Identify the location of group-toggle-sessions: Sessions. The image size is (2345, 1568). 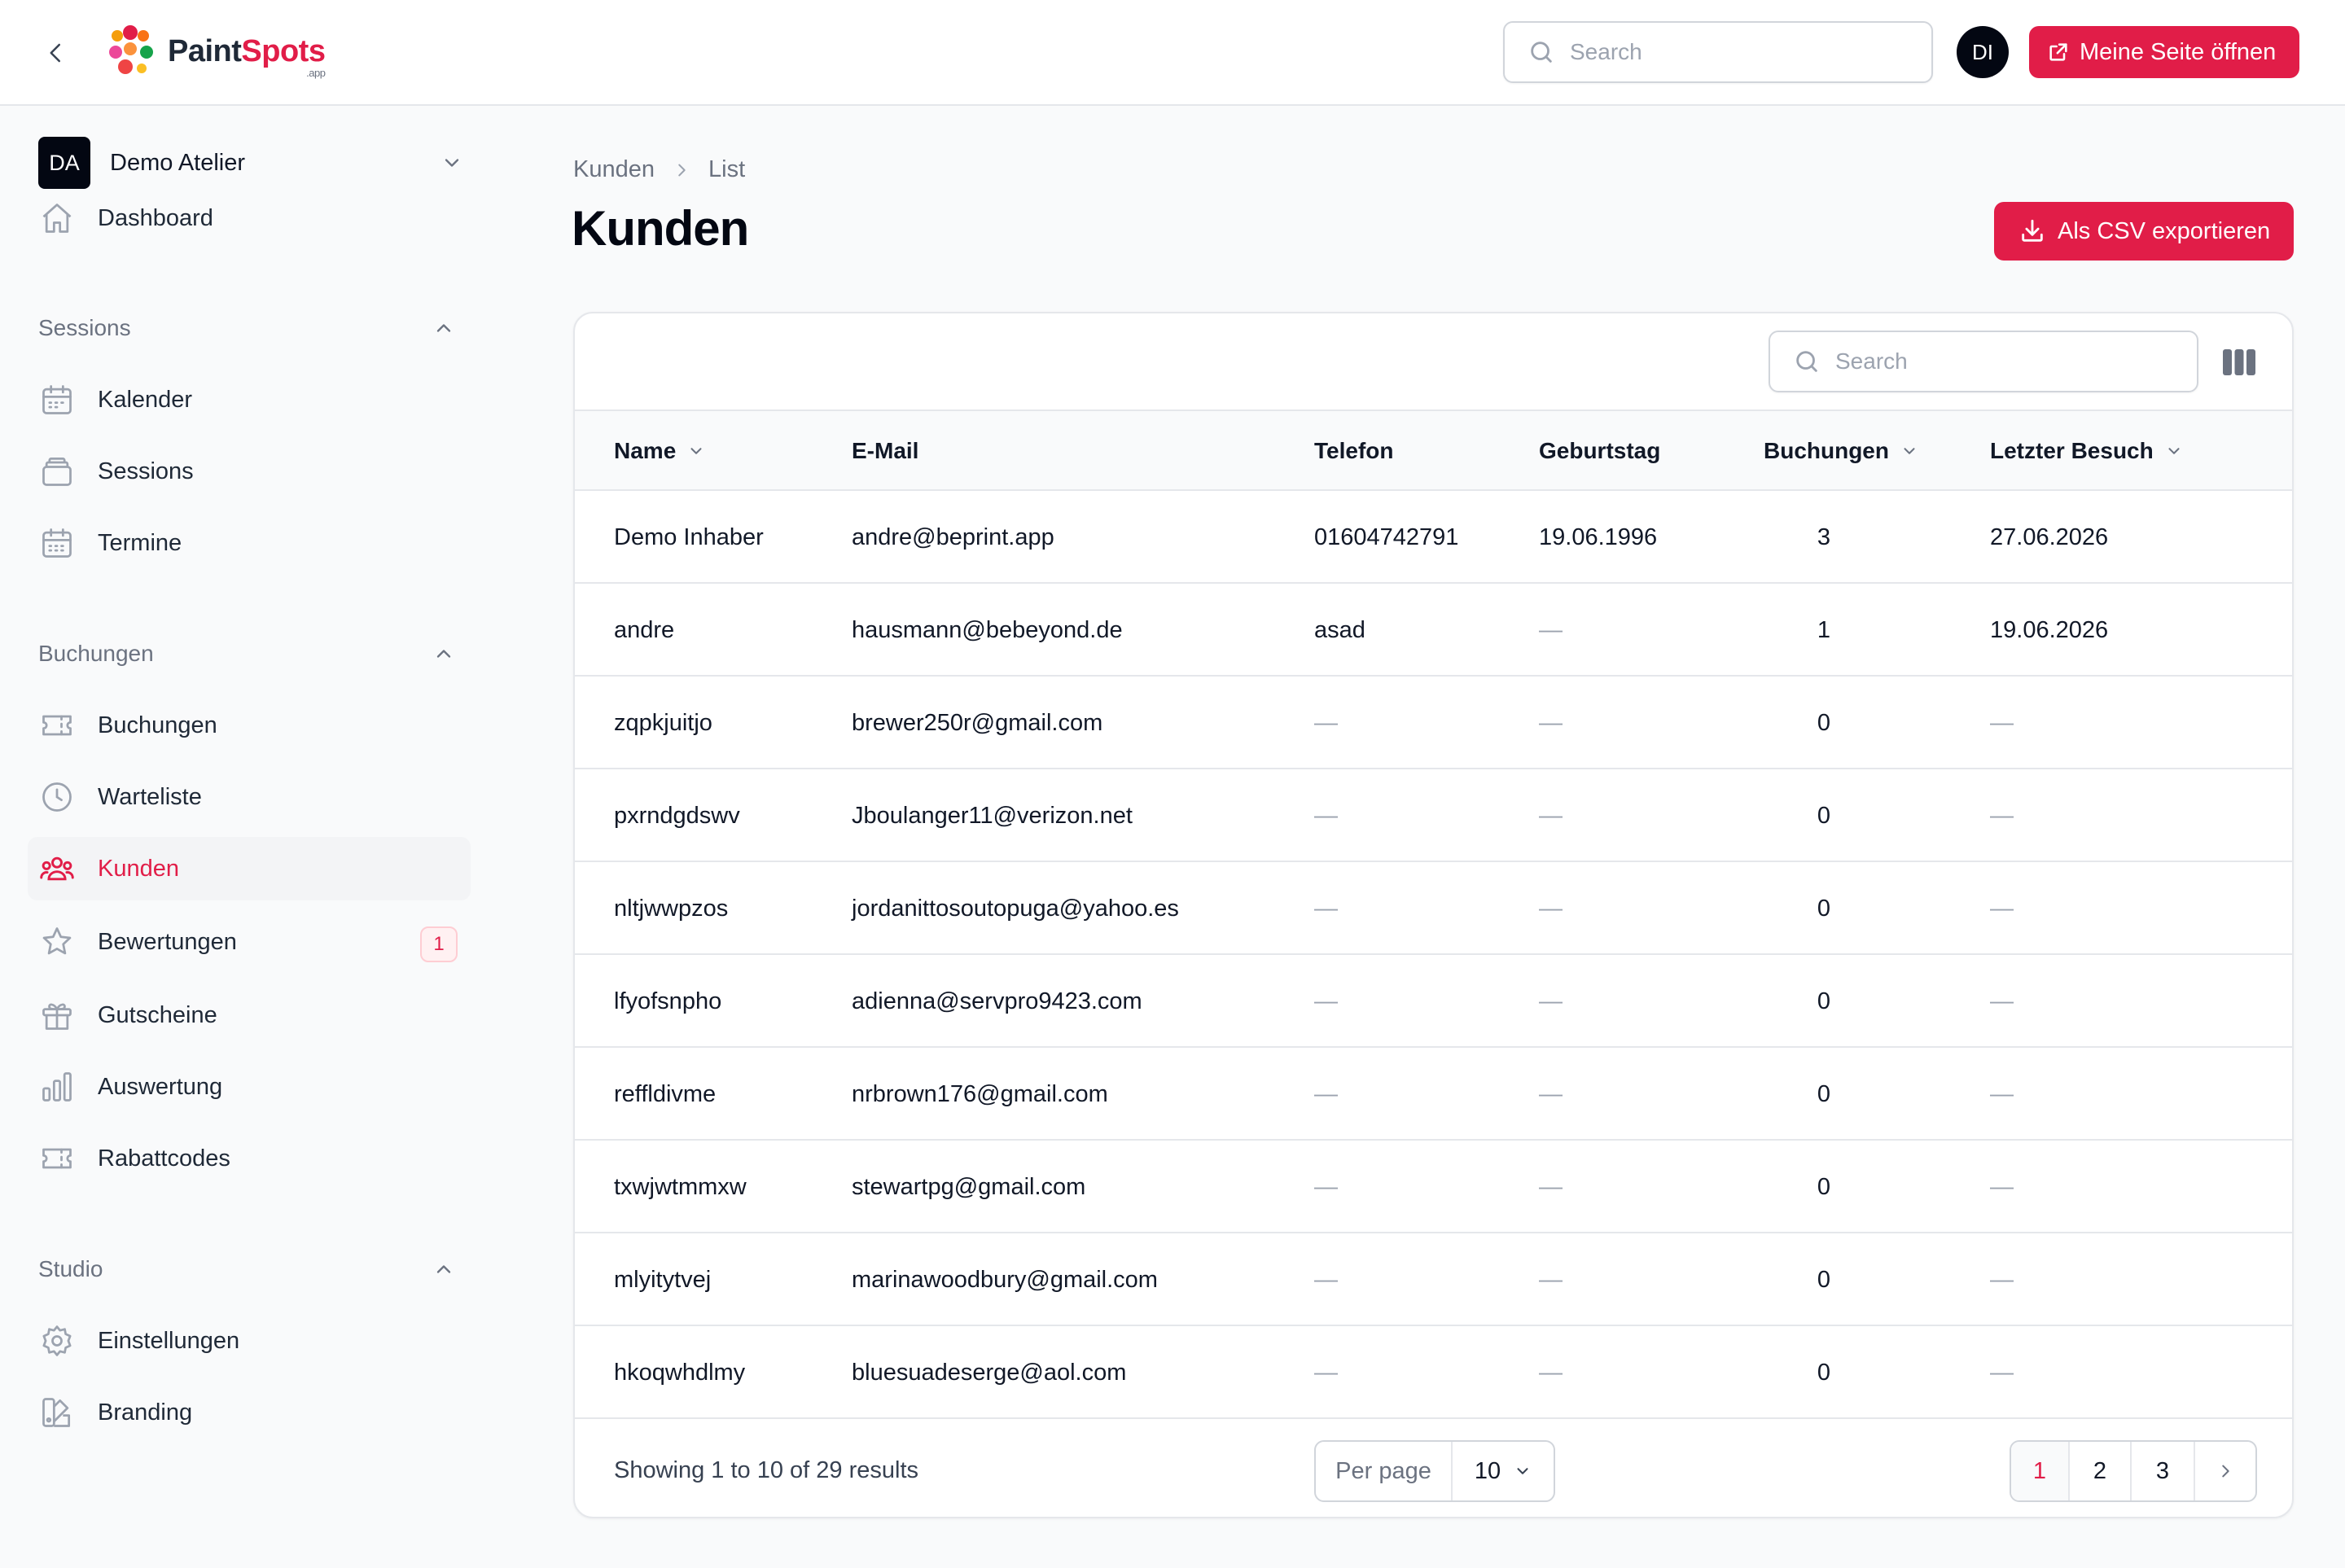
(250, 328).